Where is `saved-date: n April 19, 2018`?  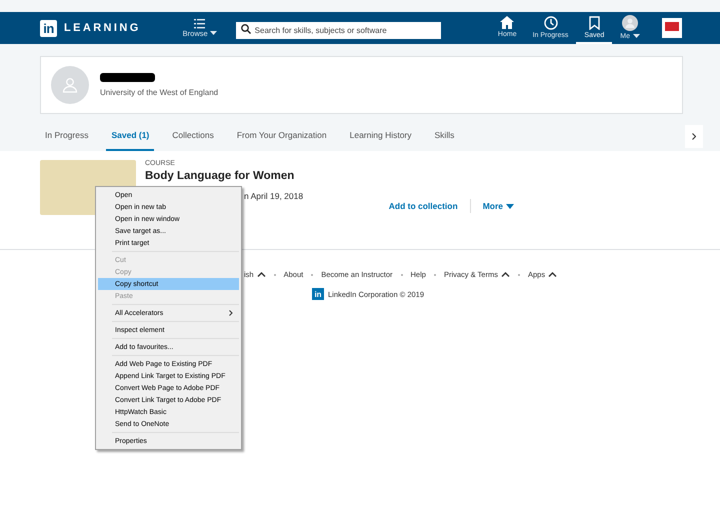 saved-date: n April 19, 2018 is located at coordinates (274, 196).